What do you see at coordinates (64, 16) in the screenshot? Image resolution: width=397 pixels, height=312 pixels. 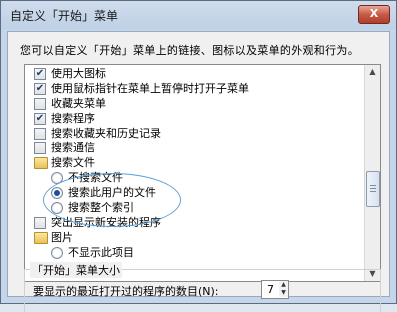 I see `window-title: 自定义「开始」菜单` at bounding box center [64, 16].